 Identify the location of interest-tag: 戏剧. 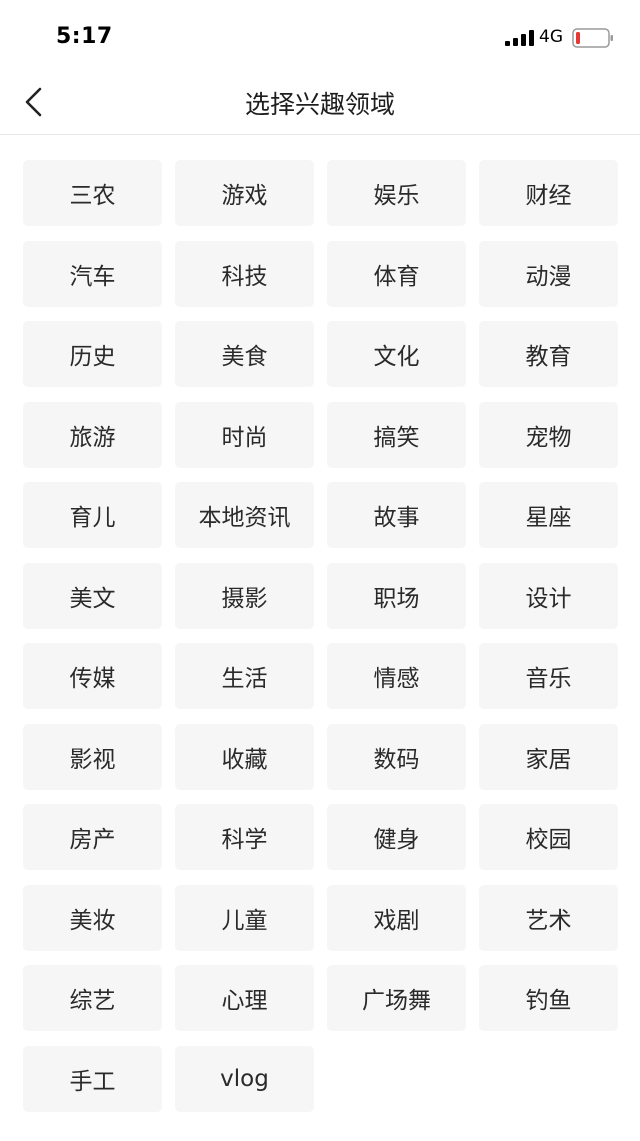
(396, 917).